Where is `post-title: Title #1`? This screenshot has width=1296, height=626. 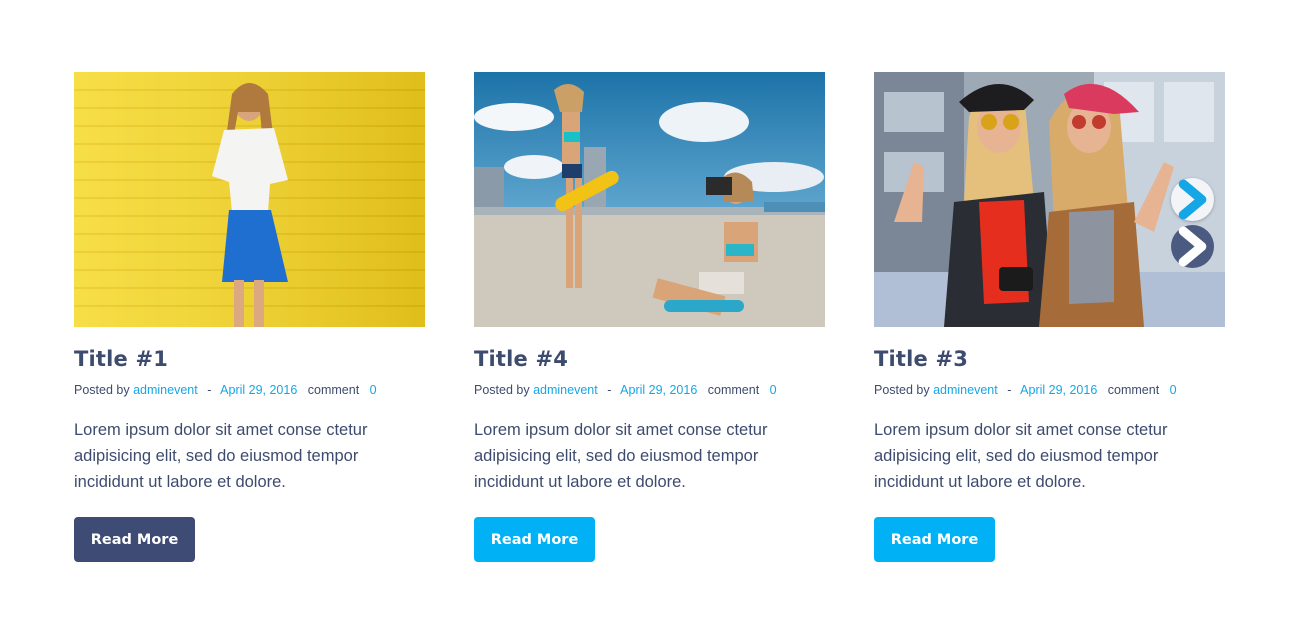 post-title: Title #1 is located at coordinates (121, 359).